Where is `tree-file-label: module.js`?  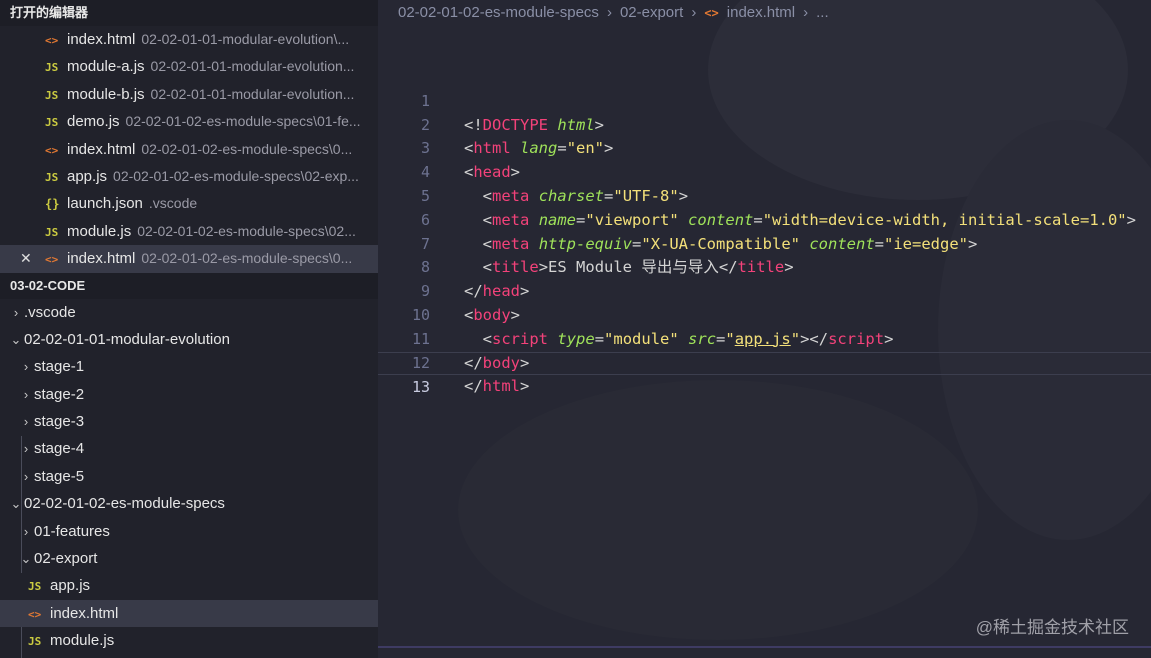 tree-file-label: module.js is located at coordinates (82, 641).